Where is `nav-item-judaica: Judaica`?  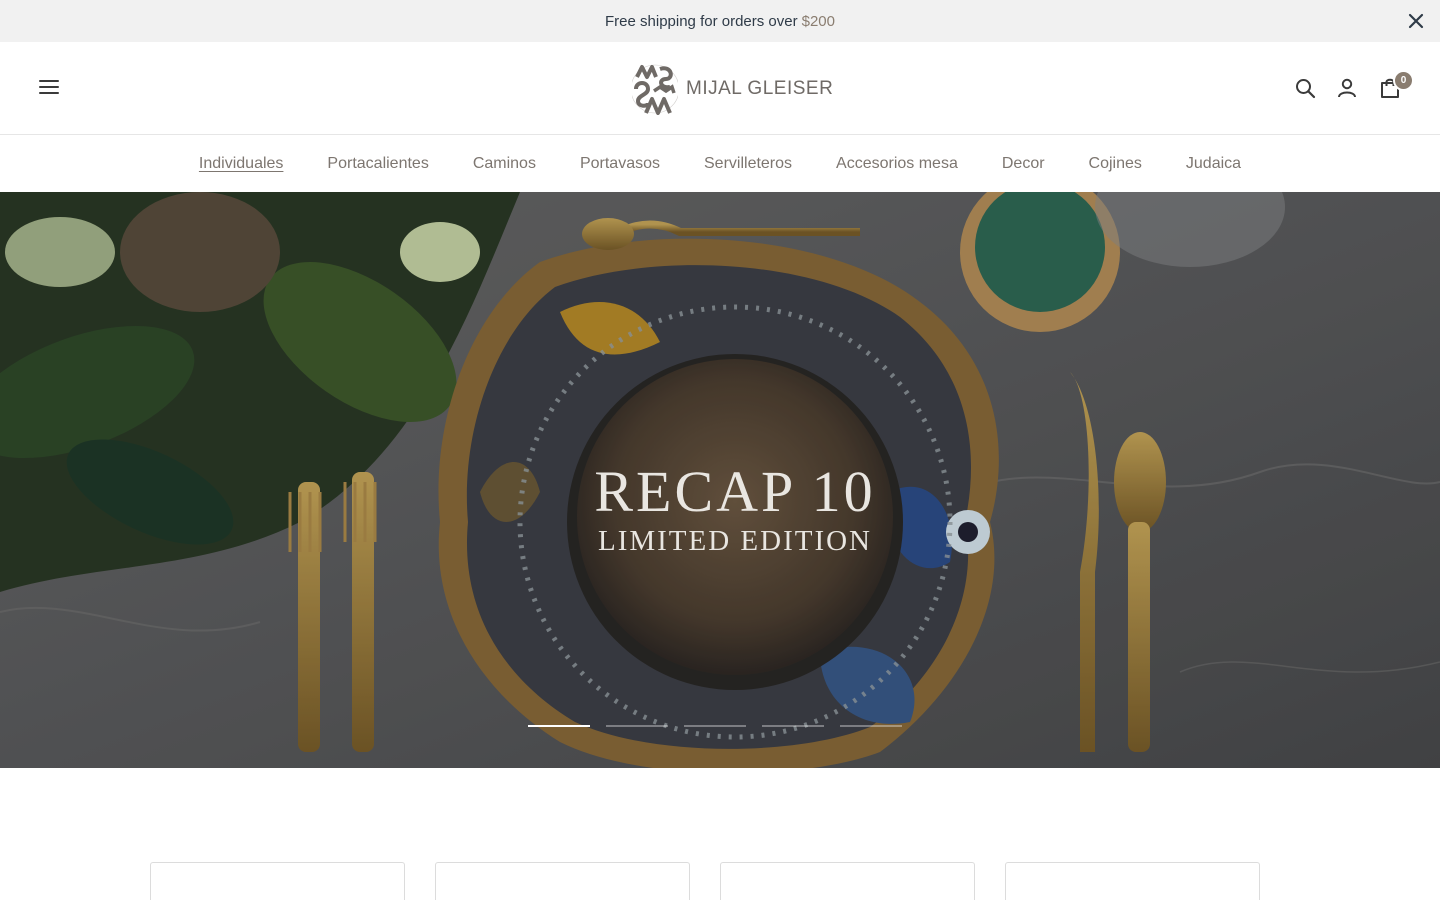
nav-item-judaica: Judaica is located at coordinates (1213, 164).